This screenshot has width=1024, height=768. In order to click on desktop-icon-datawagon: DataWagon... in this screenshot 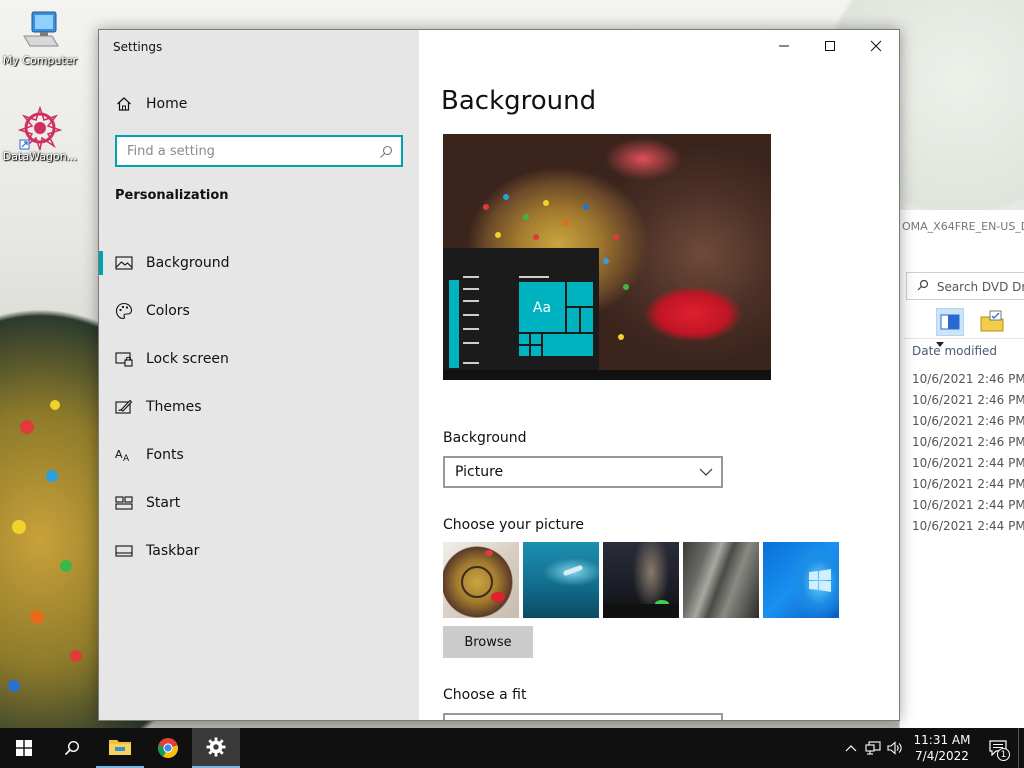, I will do `click(40, 134)`.